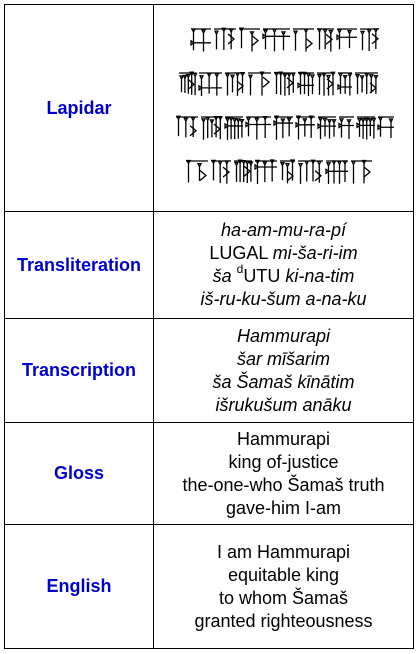 The height and width of the screenshot is (654, 420). I want to click on text-line: king of-justice, so click(283, 462).